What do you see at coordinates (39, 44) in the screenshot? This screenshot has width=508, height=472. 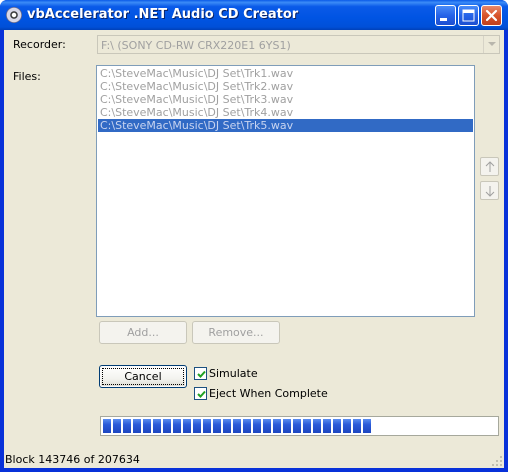 I see `recorder-label: Recorder:` at bounding box center [39, 44].